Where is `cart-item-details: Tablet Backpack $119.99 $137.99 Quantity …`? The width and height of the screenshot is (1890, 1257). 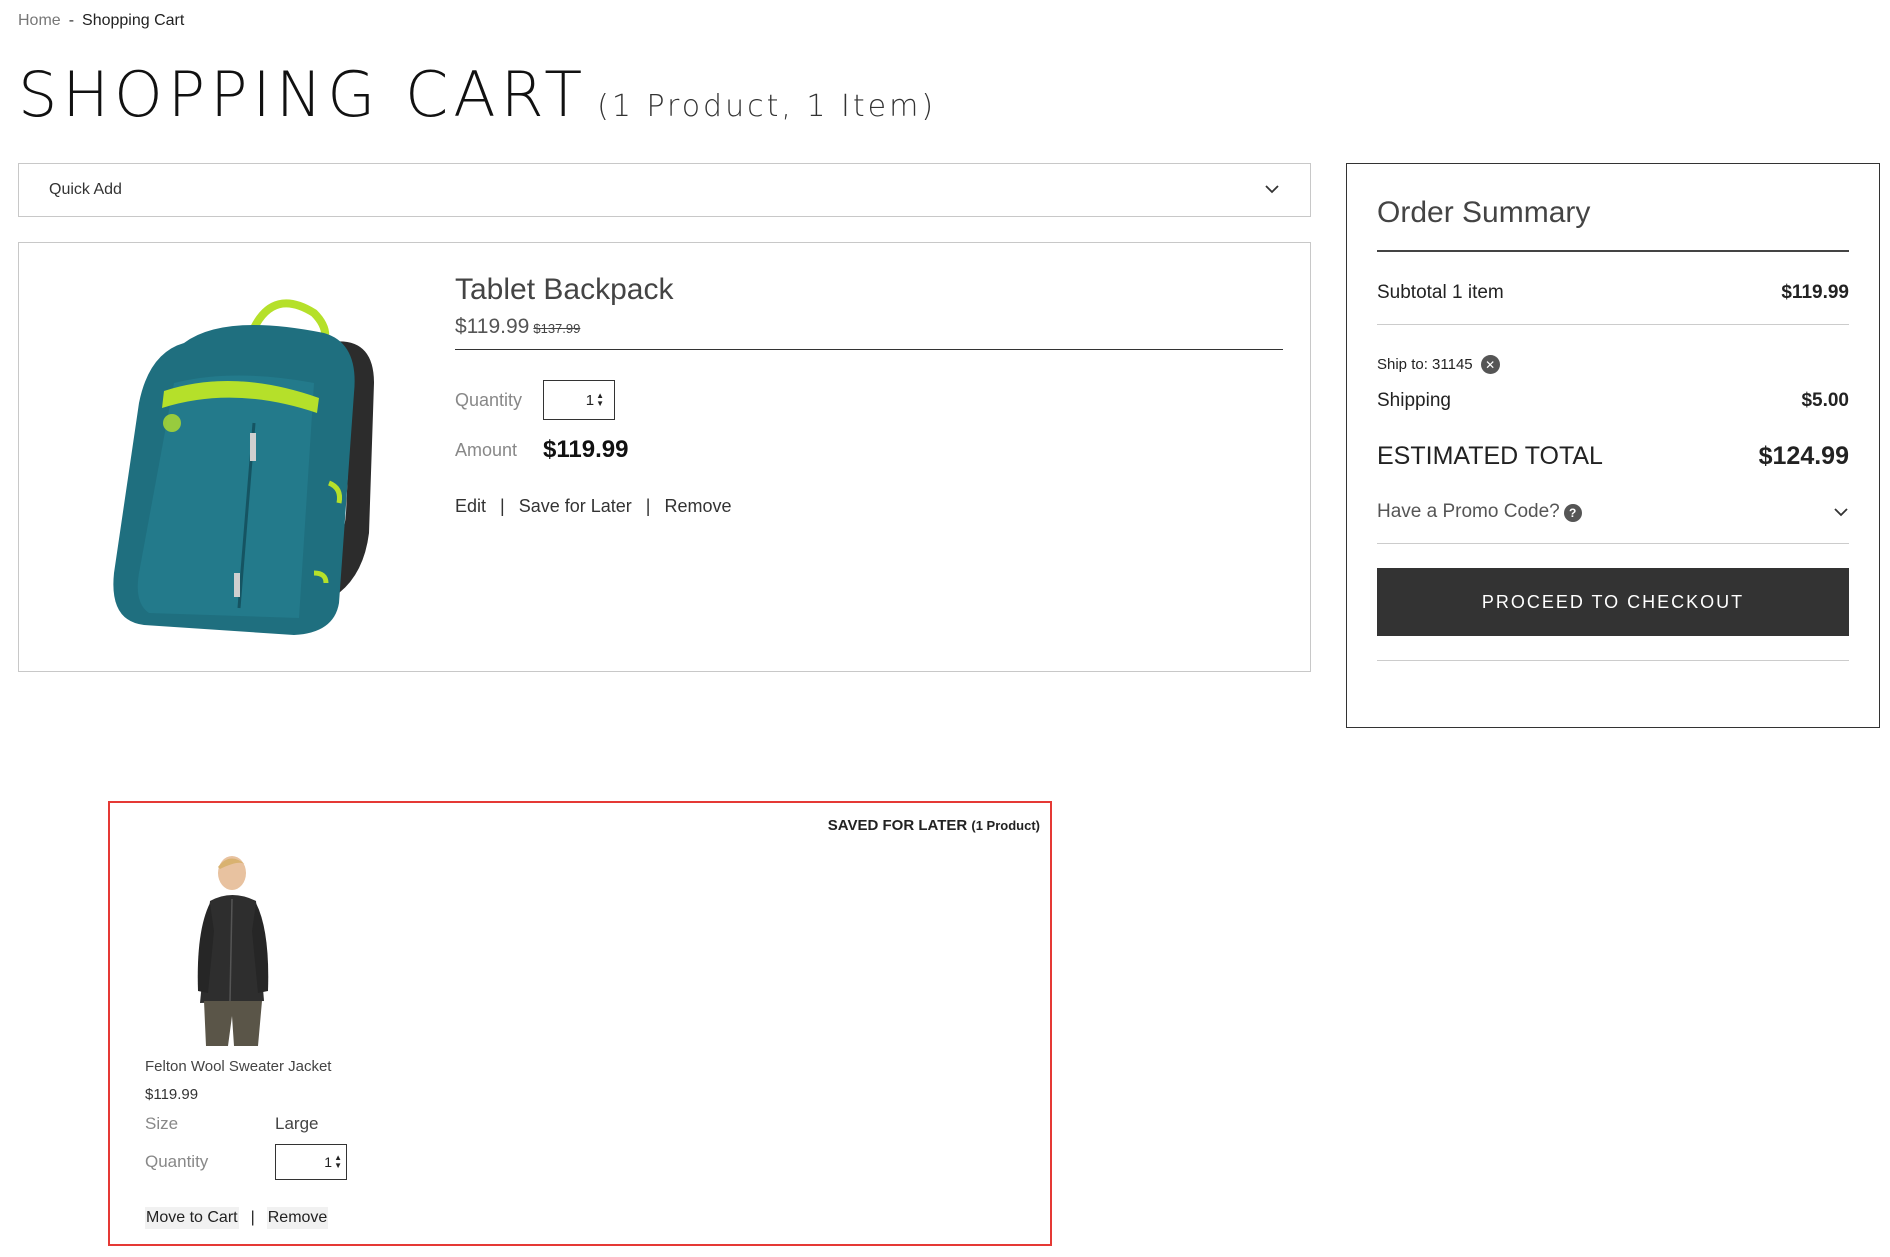
cart-item-details: Tablet Backpack $119.99 $137.99 Quantity … is located at coordinates (869, 395).